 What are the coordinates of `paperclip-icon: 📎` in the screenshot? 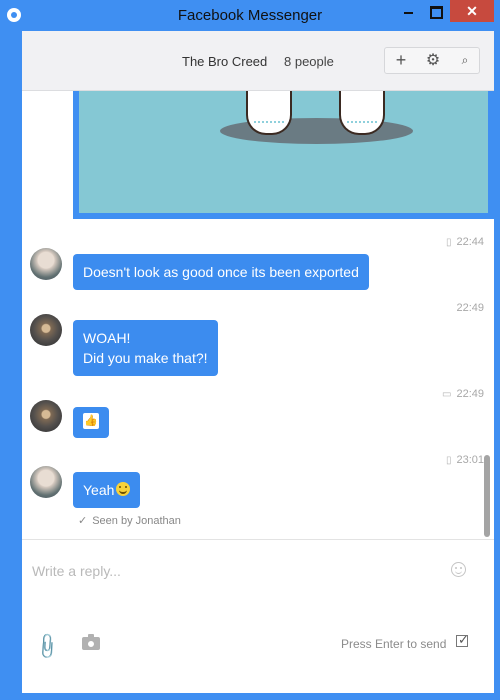 It's located at (48, 647).